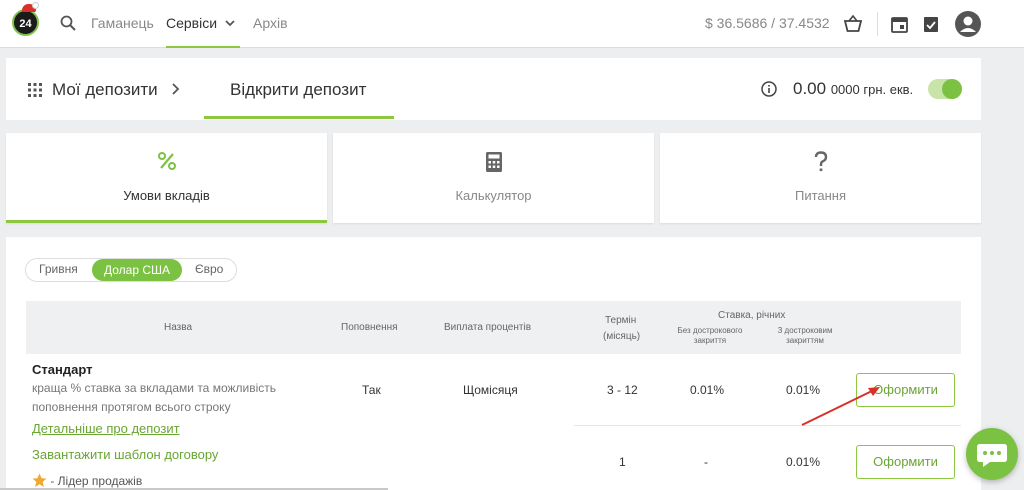 The height and width of the screenshot is (490, 1024). Describe the element at coordinates (767, 425) in the screenshot. I see `row-divider` at that location.